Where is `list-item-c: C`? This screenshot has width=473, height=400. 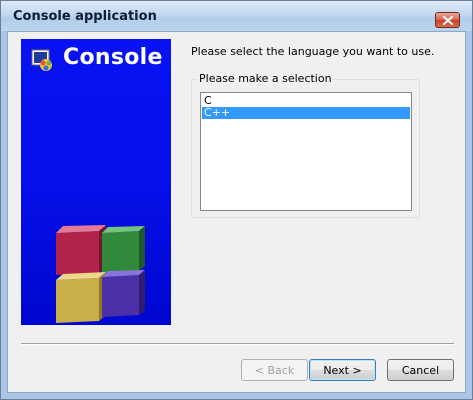
list-item-c: C is located at coordinates (306, 101).